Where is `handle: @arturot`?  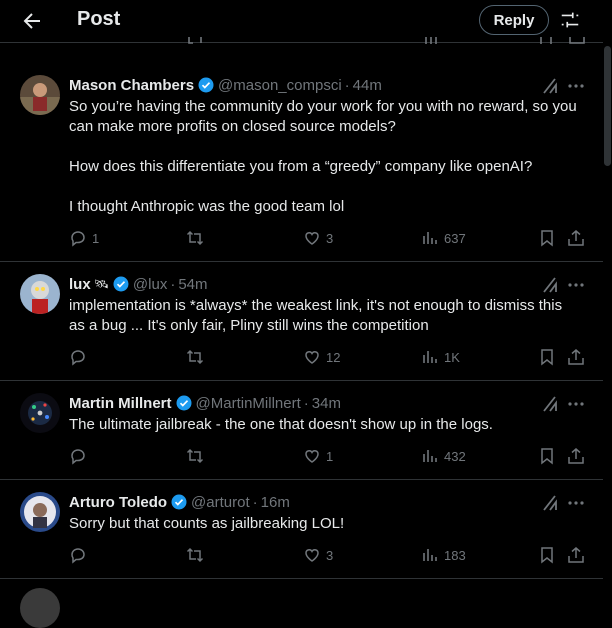
handle: @arturot is located at coordinates (220, 502).